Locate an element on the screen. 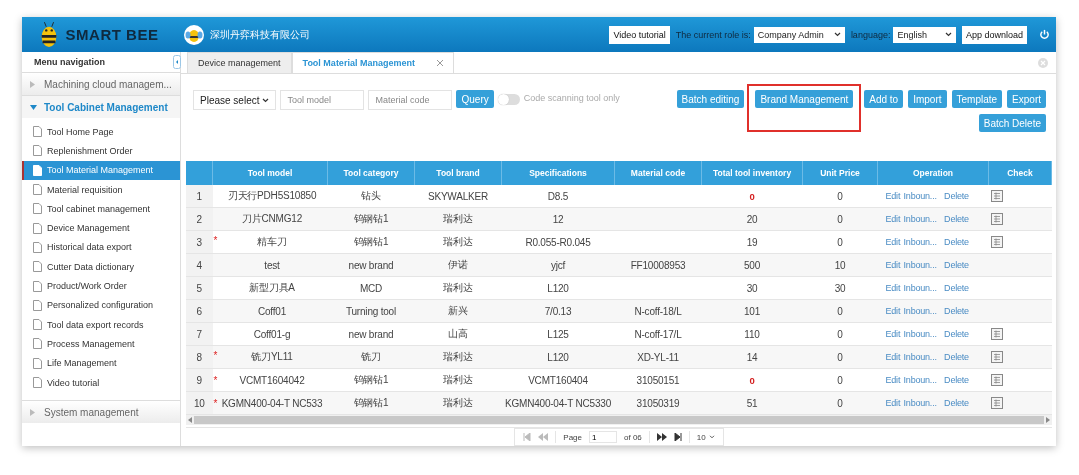  menu-group: System management is located at coordinates (101, 412).